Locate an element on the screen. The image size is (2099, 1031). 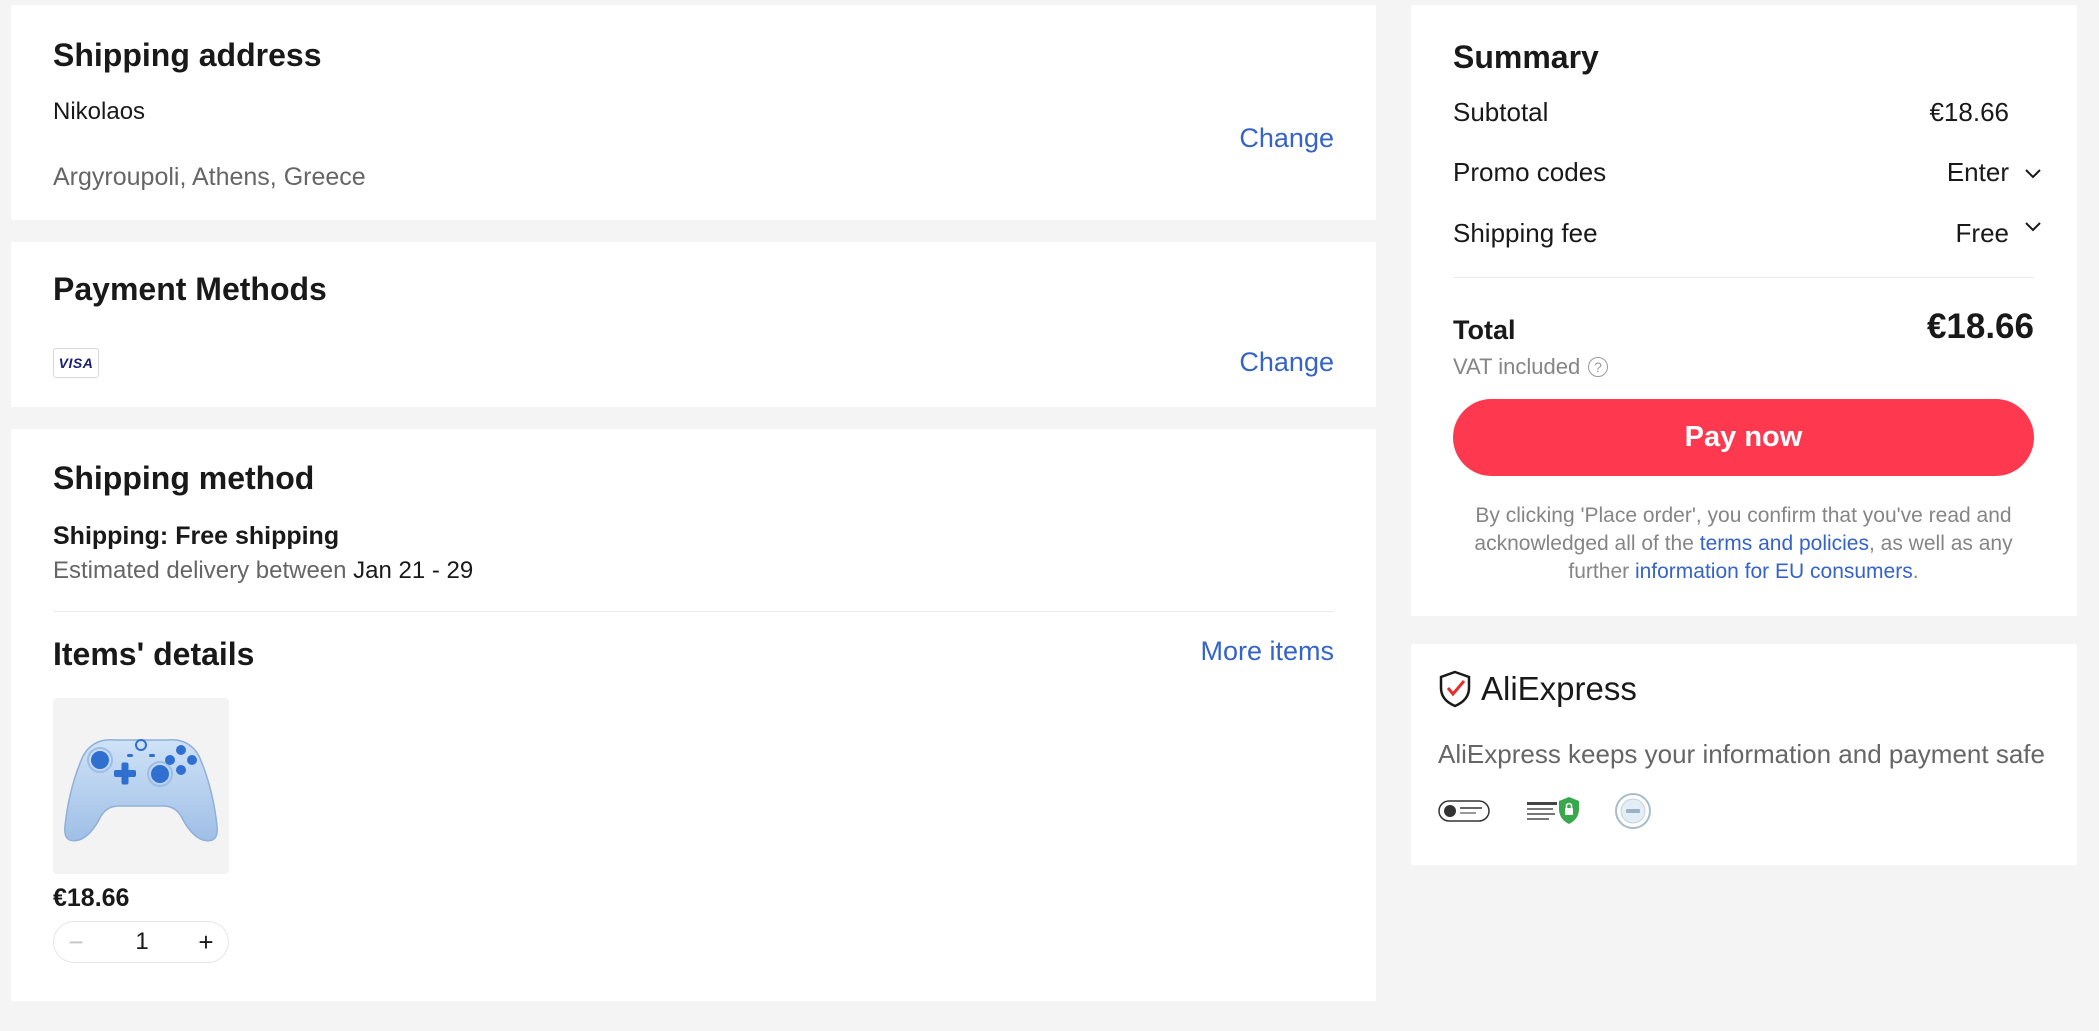
recipient-name: Nikolaos is located at coordinates (99, 111).